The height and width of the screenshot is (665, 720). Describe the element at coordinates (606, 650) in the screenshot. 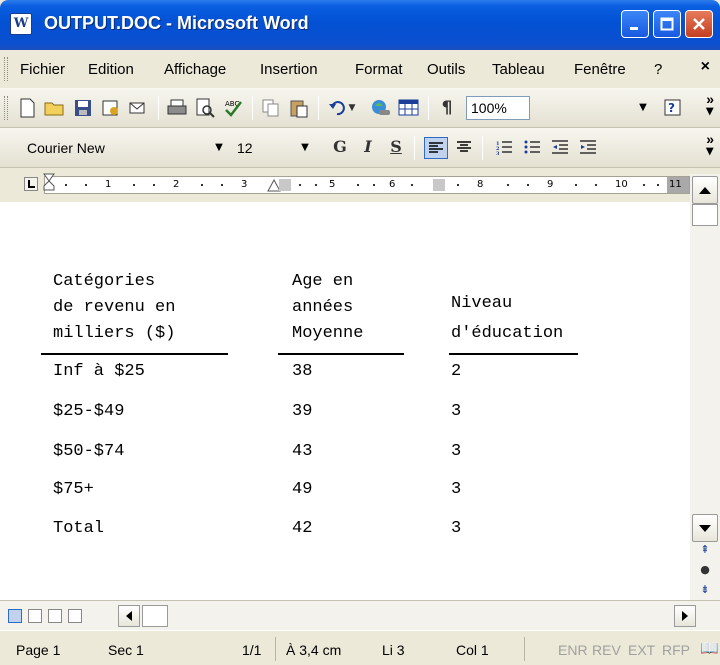

I see `status-mode-rev: REV` at that location.